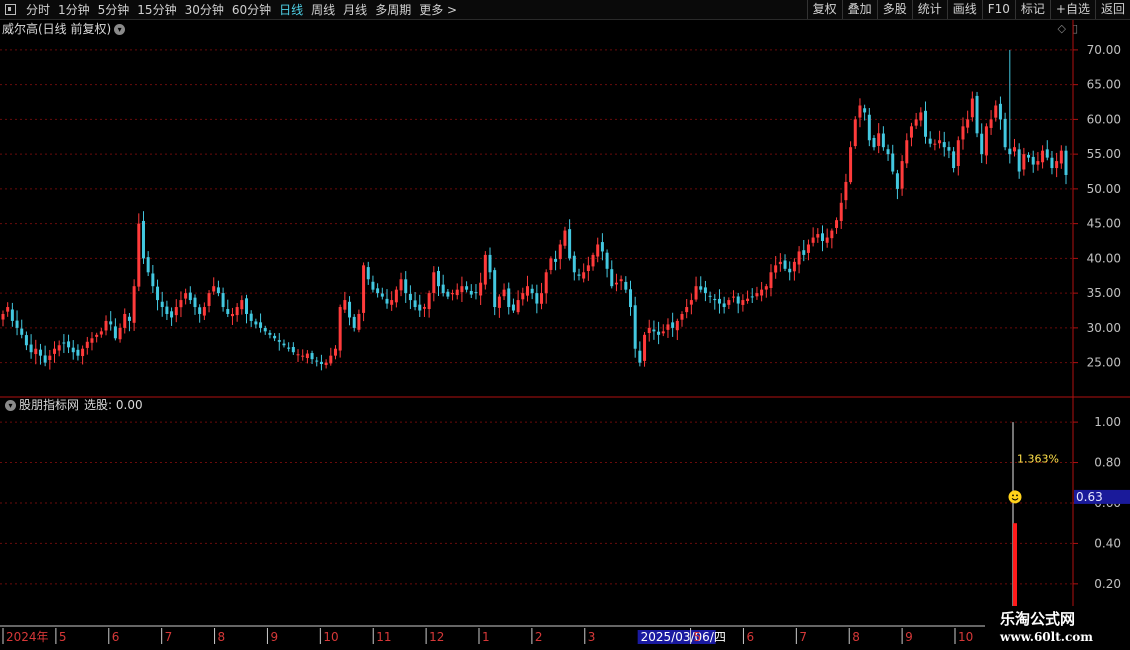 Image resolution: width=1130 pixels, height=650 pixels. Describe the element at coordinates (1104, 363) in the screenshot. I see `price-tick-label: 25.00` at that location.